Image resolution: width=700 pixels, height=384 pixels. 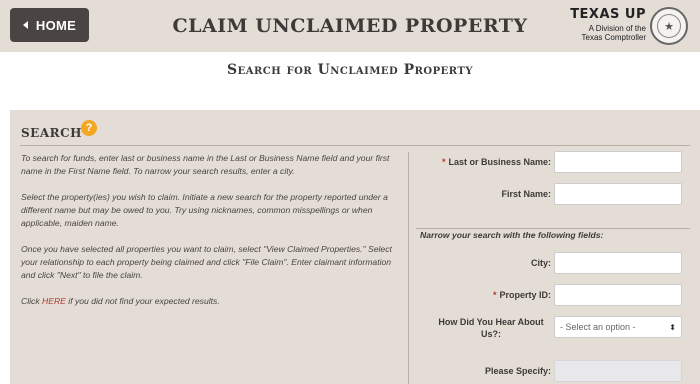 What do you see at coordinates (541, 263) in the screenshot?
I see `city-label: City:` at bounding box center [541, 263].